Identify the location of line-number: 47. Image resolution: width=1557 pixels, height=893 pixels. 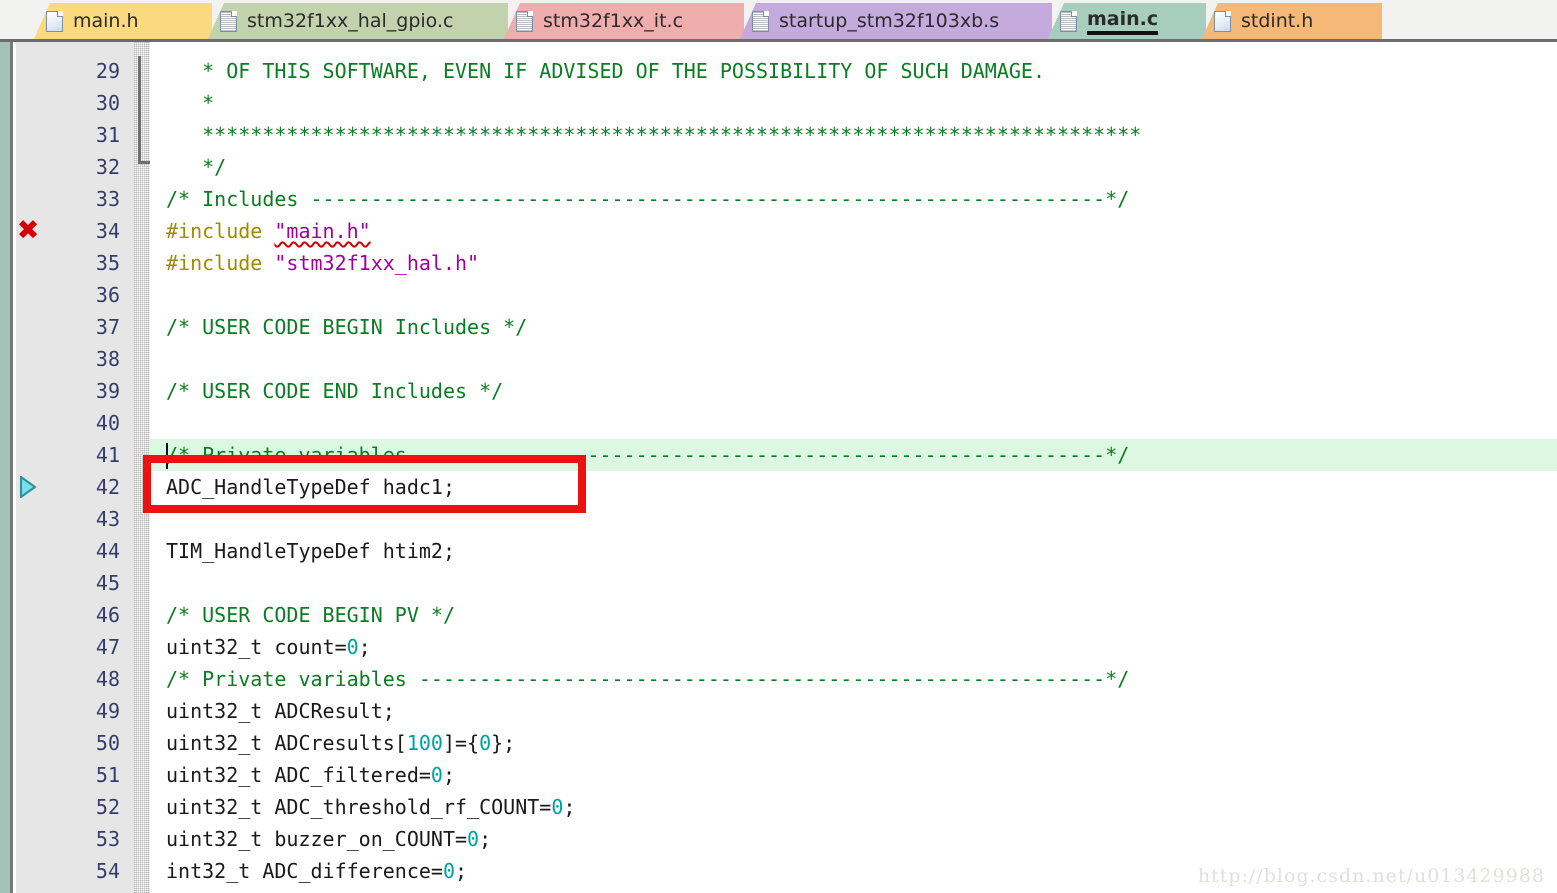
(107, 647).